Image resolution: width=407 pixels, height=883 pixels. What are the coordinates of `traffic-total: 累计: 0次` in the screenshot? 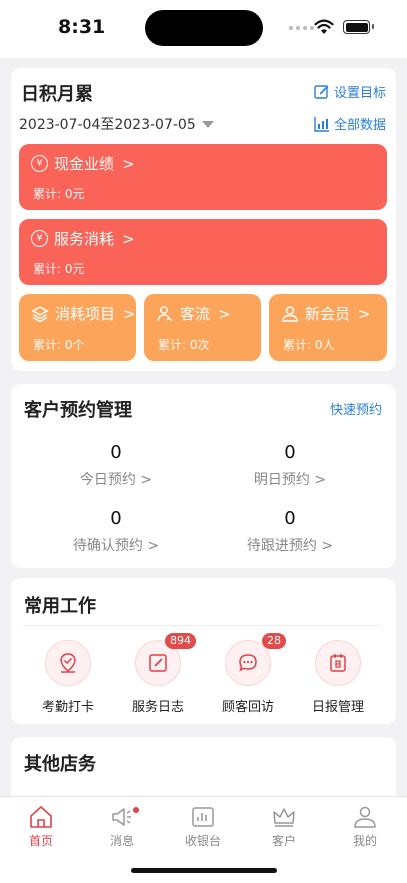 It's located at (184, 345).